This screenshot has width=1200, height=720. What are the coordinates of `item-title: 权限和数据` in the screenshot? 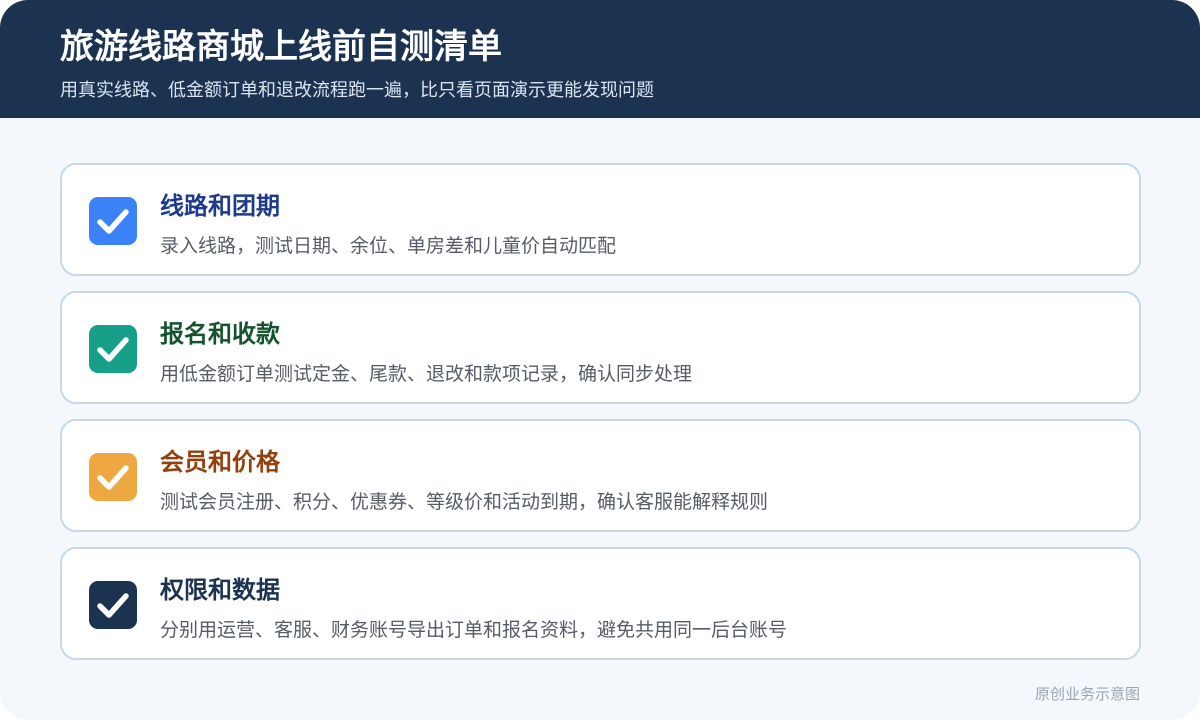 It's located at (220, 590).